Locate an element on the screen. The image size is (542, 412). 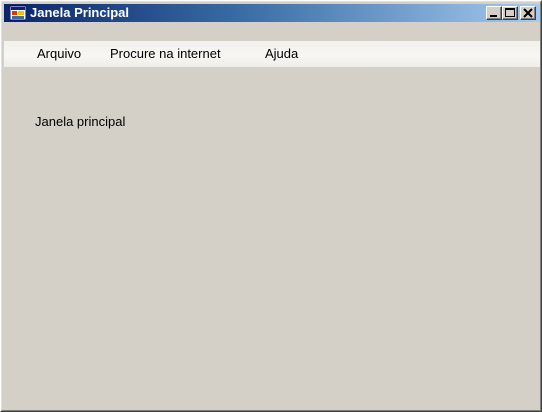
main-label: Janela principal is located at coordinates (80, 121).